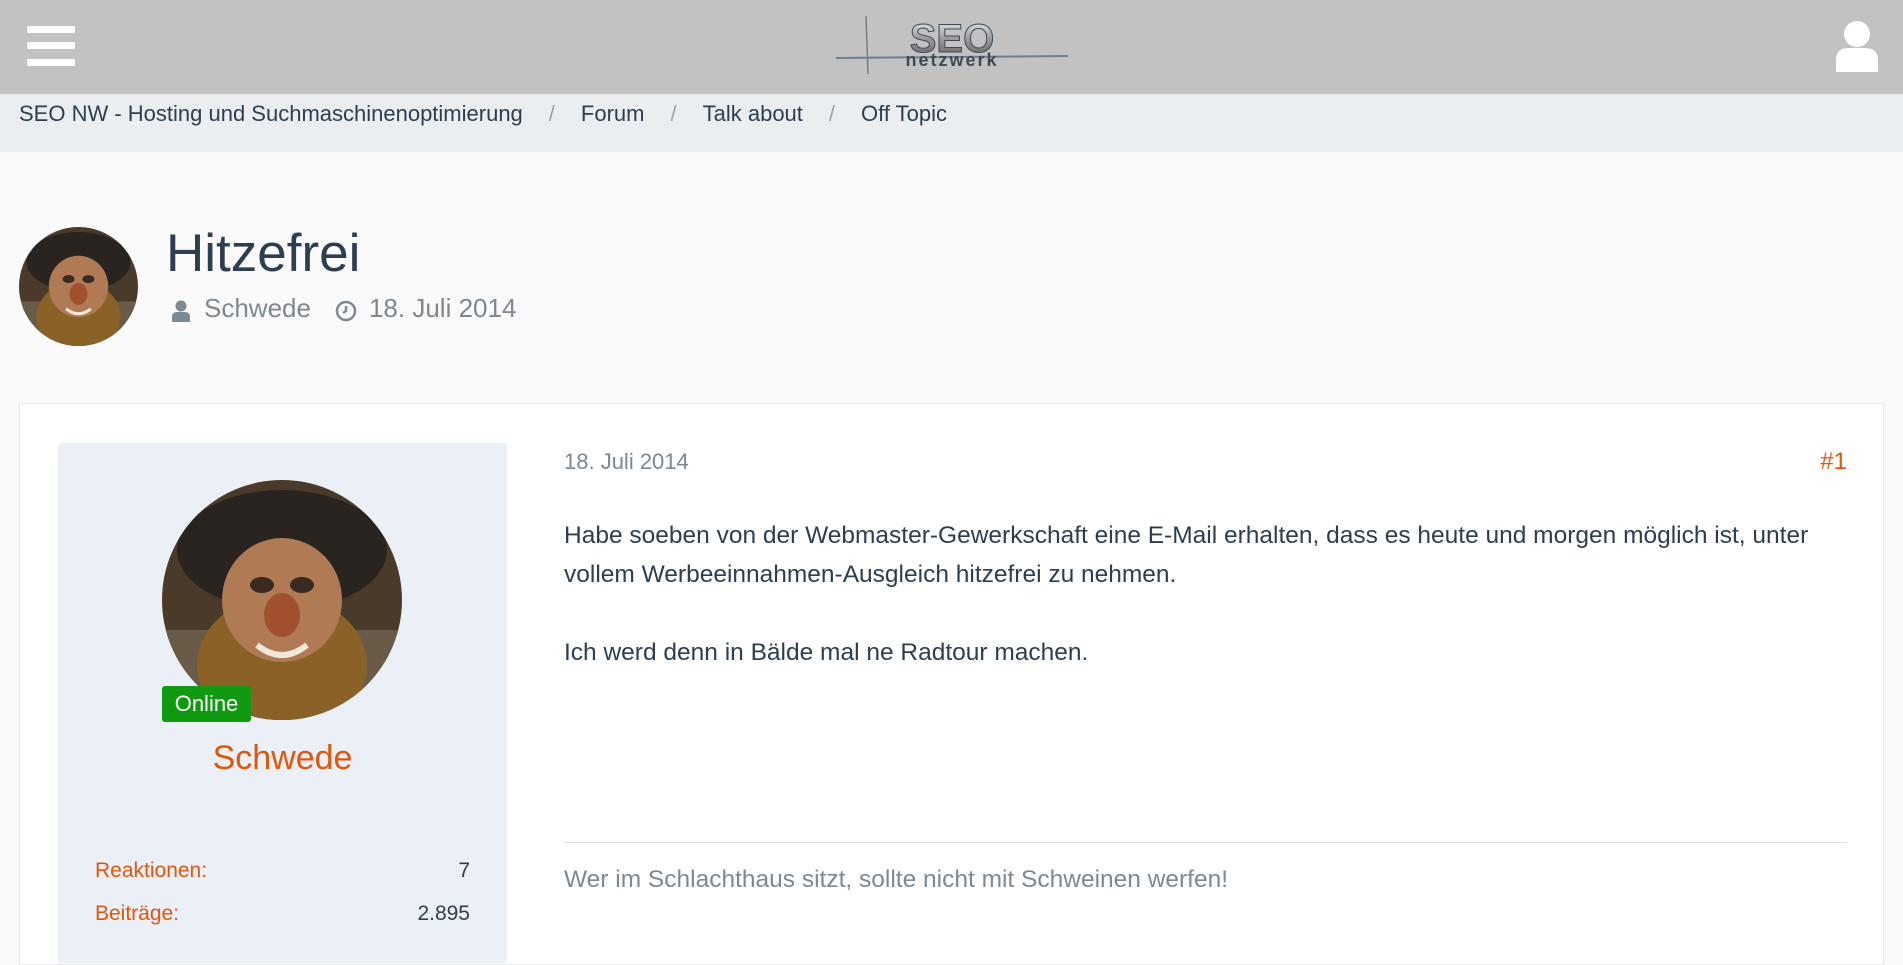 This screenshot has height=965, width=1903. I want to click on stat-label: Beiträge:, so click(137, 913).